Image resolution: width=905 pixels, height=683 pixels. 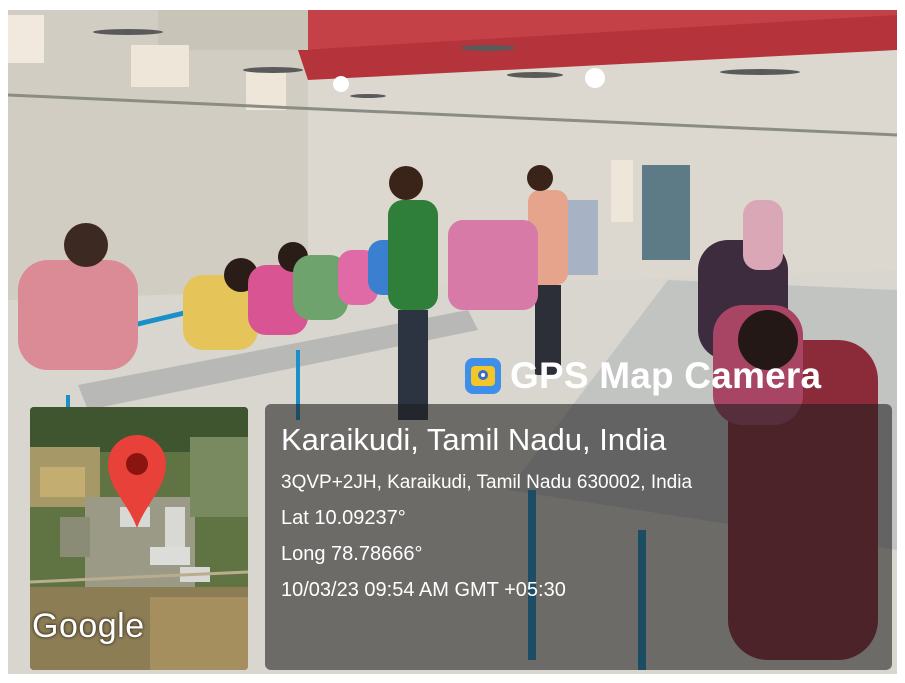 What do you see at coordinates (137, 481) in the screenshot?
I see `location-pin-icon` at bounding box center [137, 481].